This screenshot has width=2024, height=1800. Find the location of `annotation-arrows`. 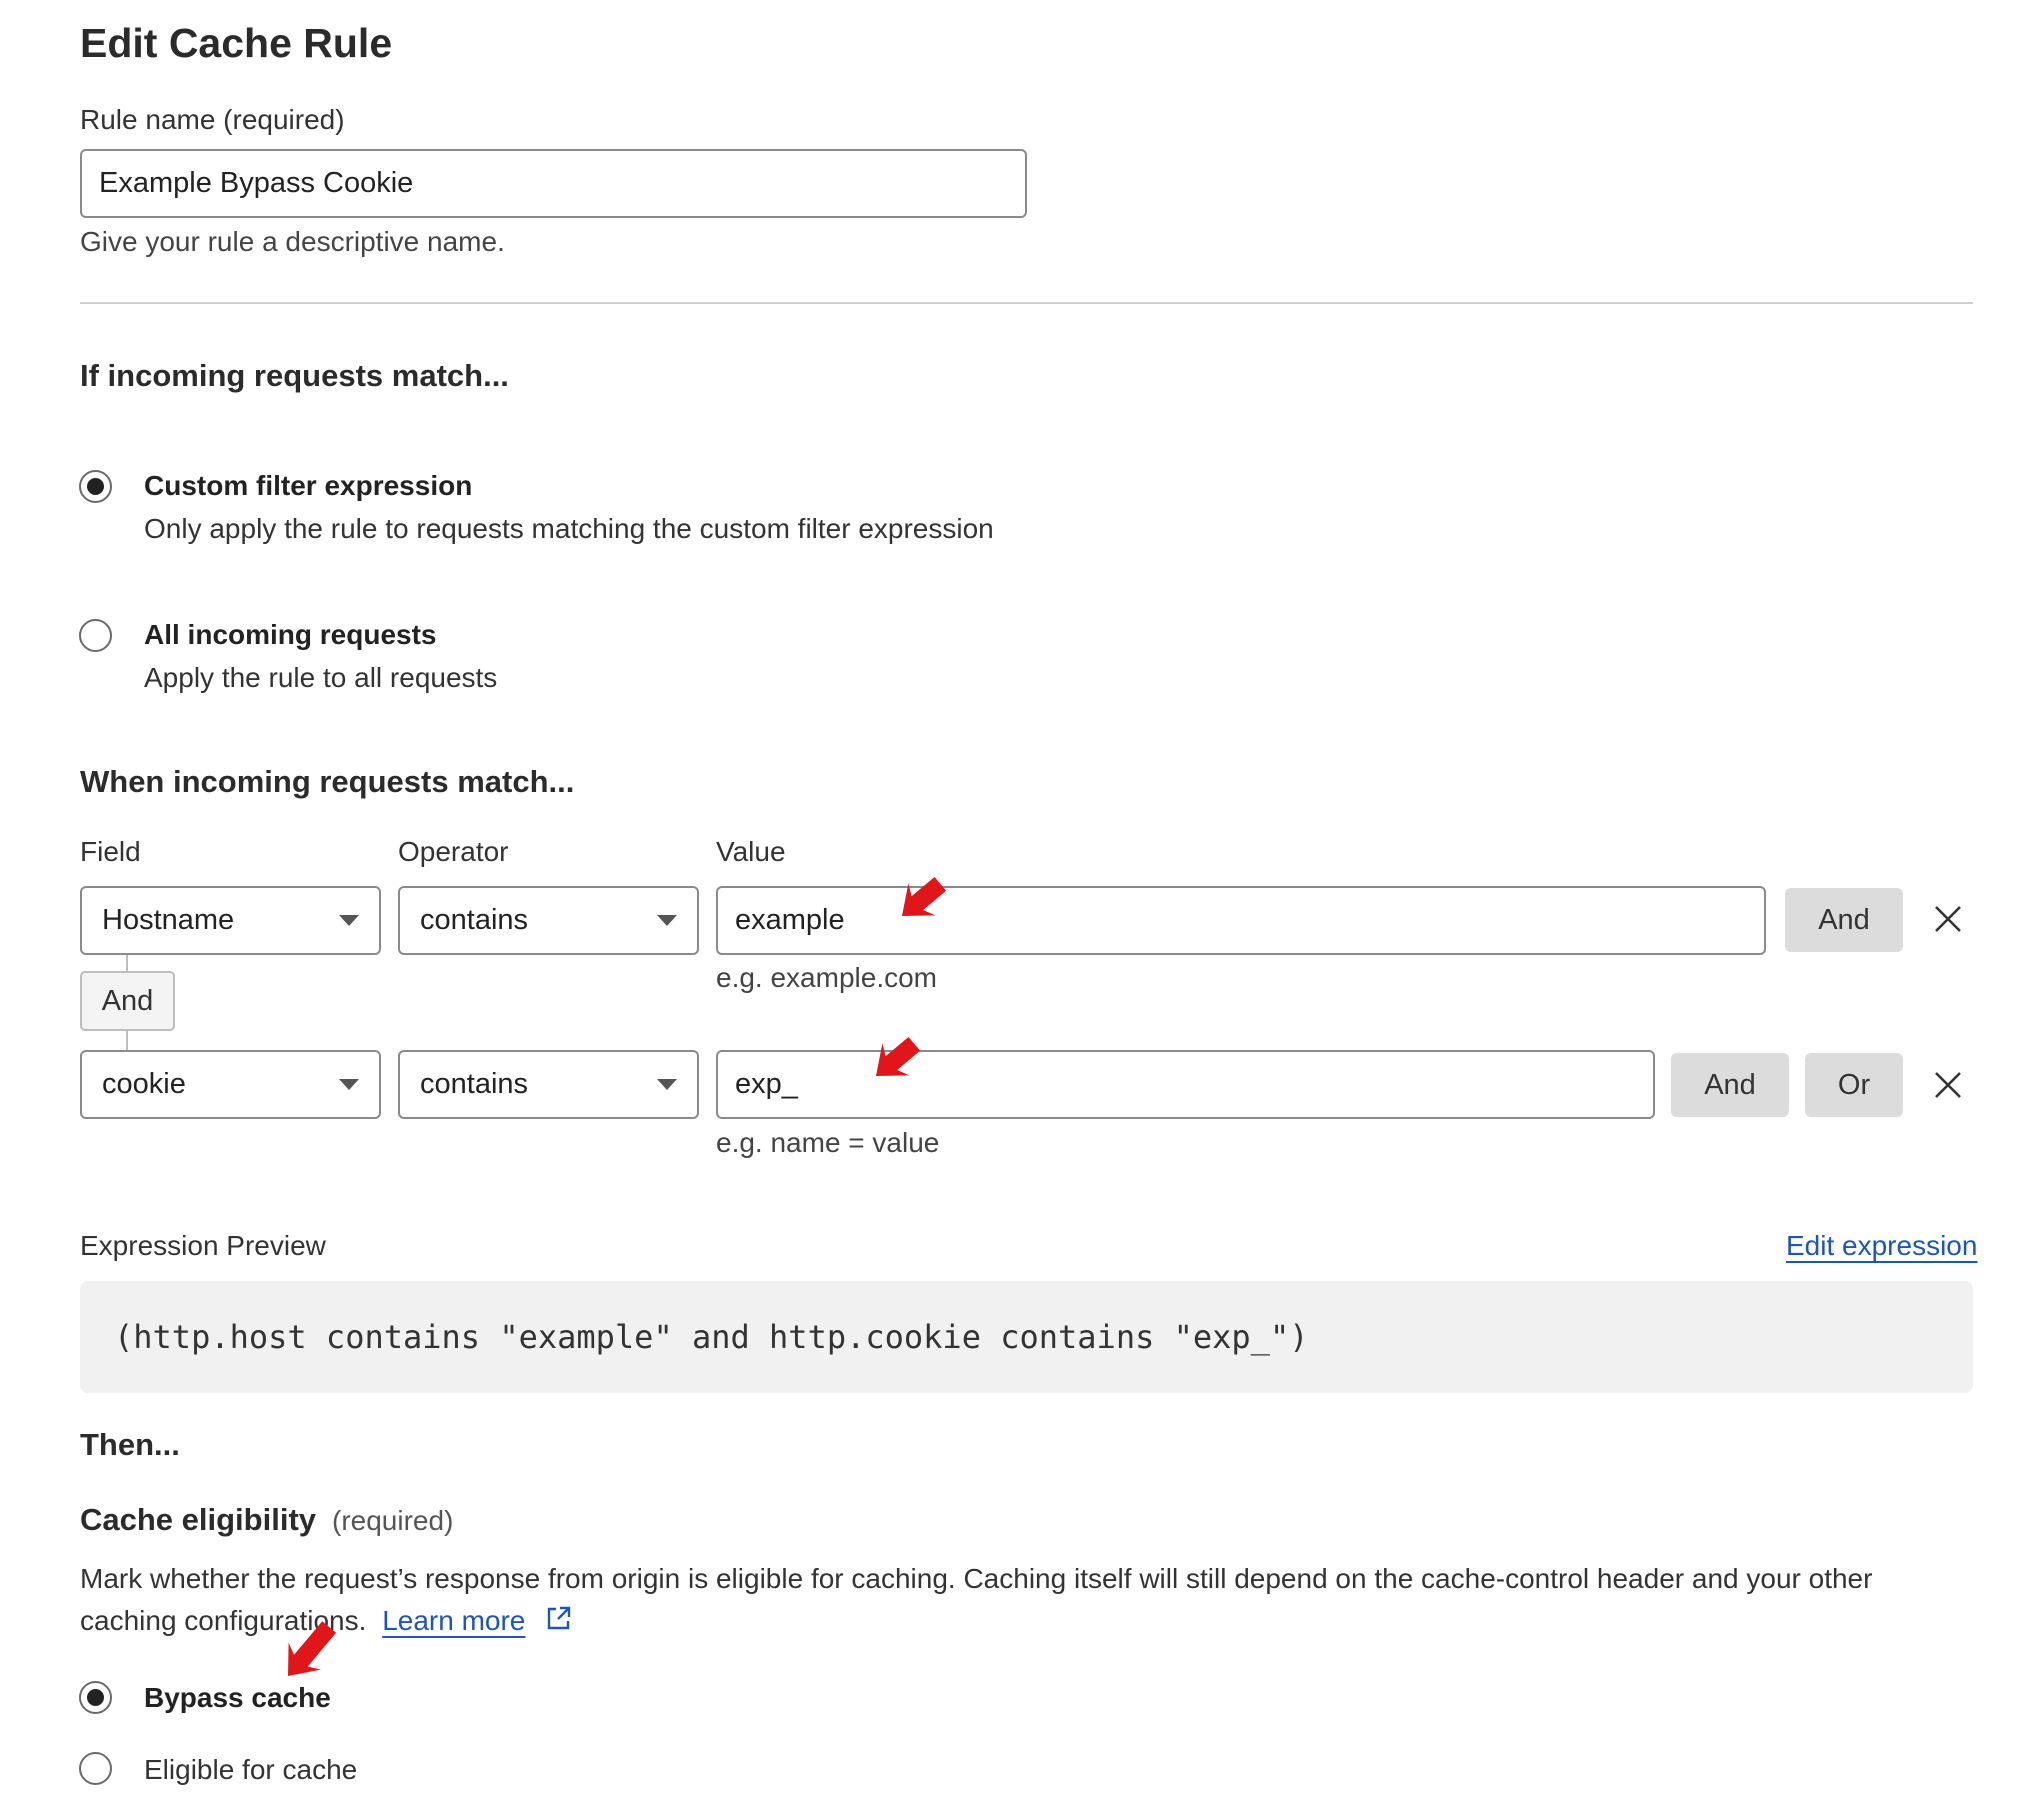

annotation-arrows is located at coordinates (617, 1276).